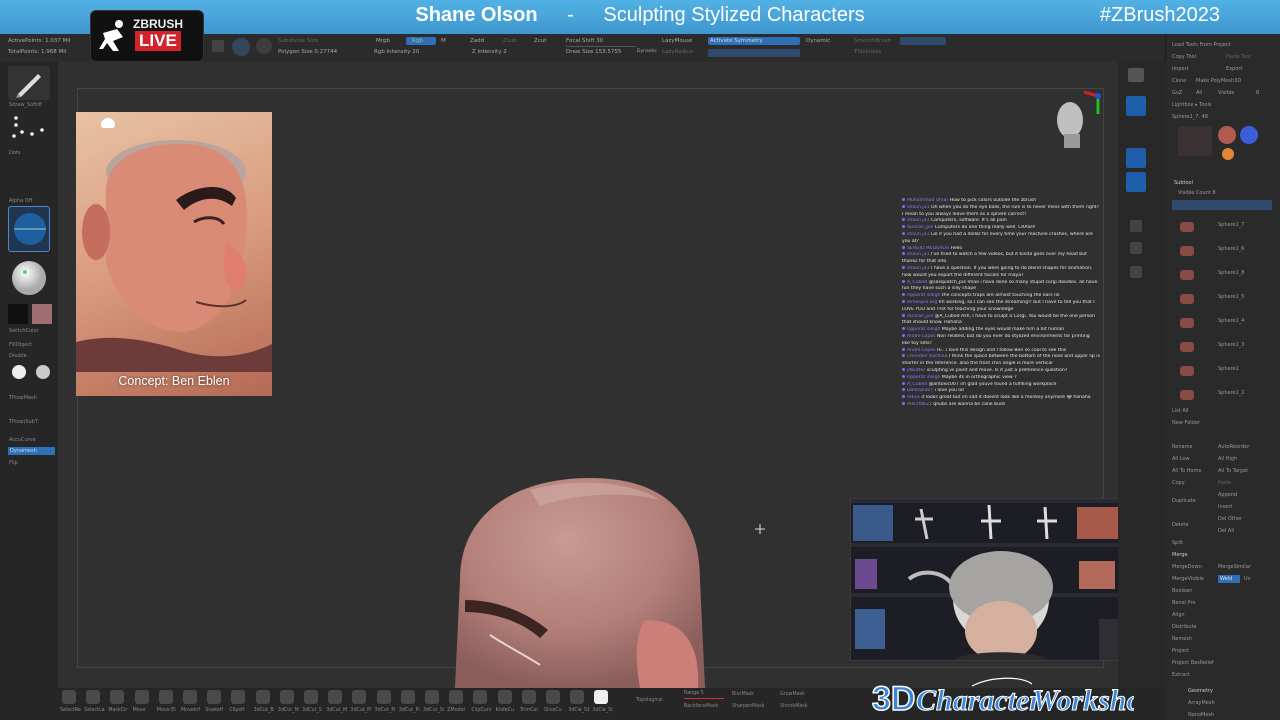 The width and height of the screenshot is (1280, 720). What do you see at coordinates (264, 46) in the screenshot?
I see `move-button` at bounding box center [264, 46].